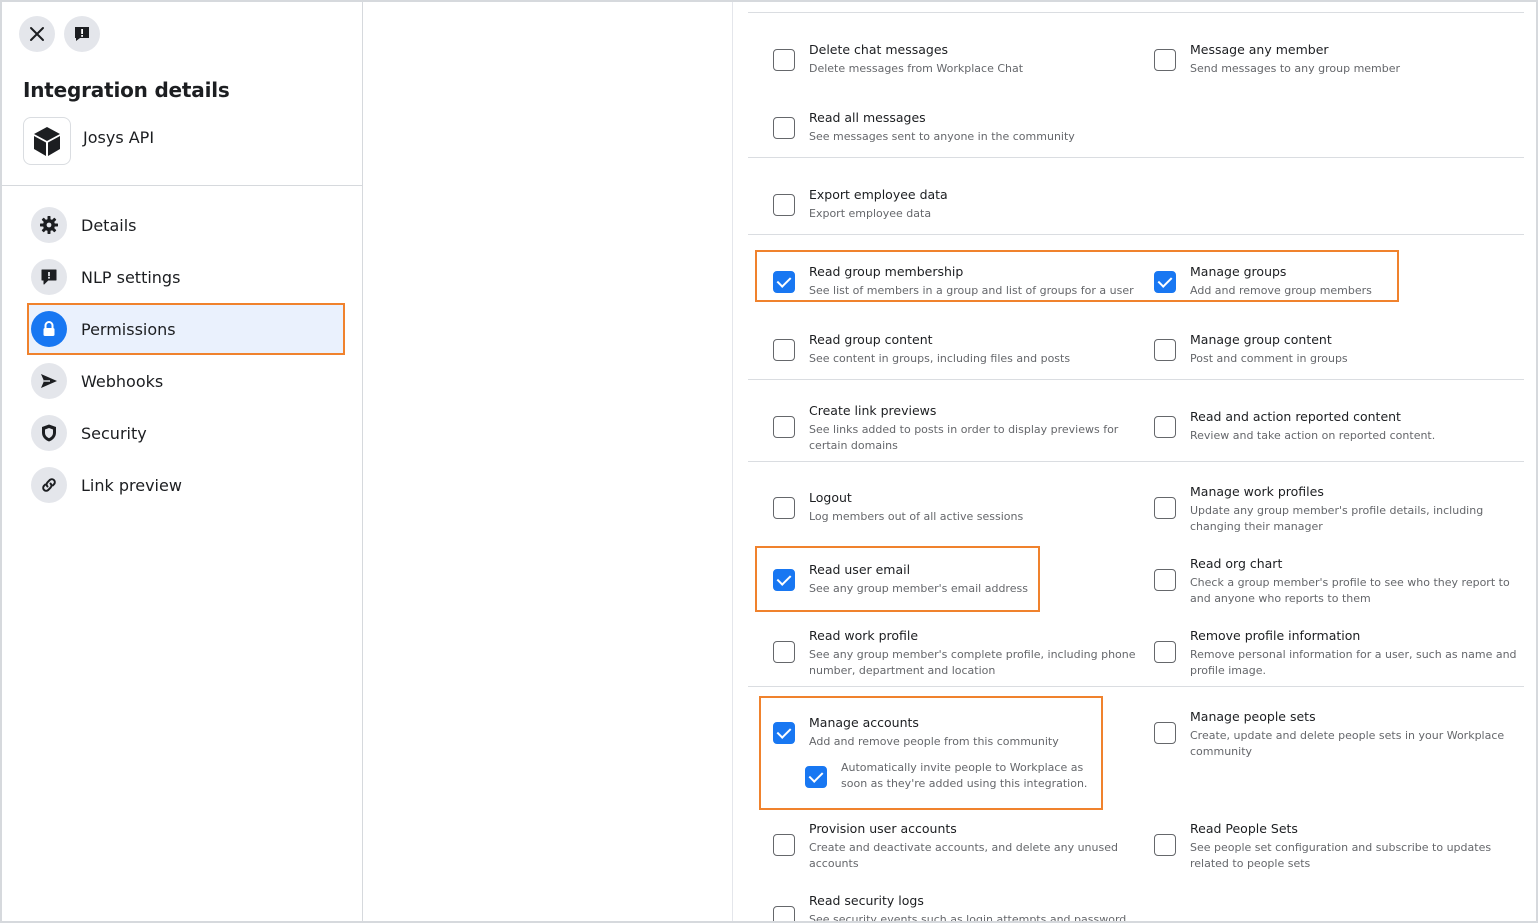  What do you see at coordinates (1259, 49) in the screenshot?
I see `permission-title: Message any member` at bounding box center [1259, 49].